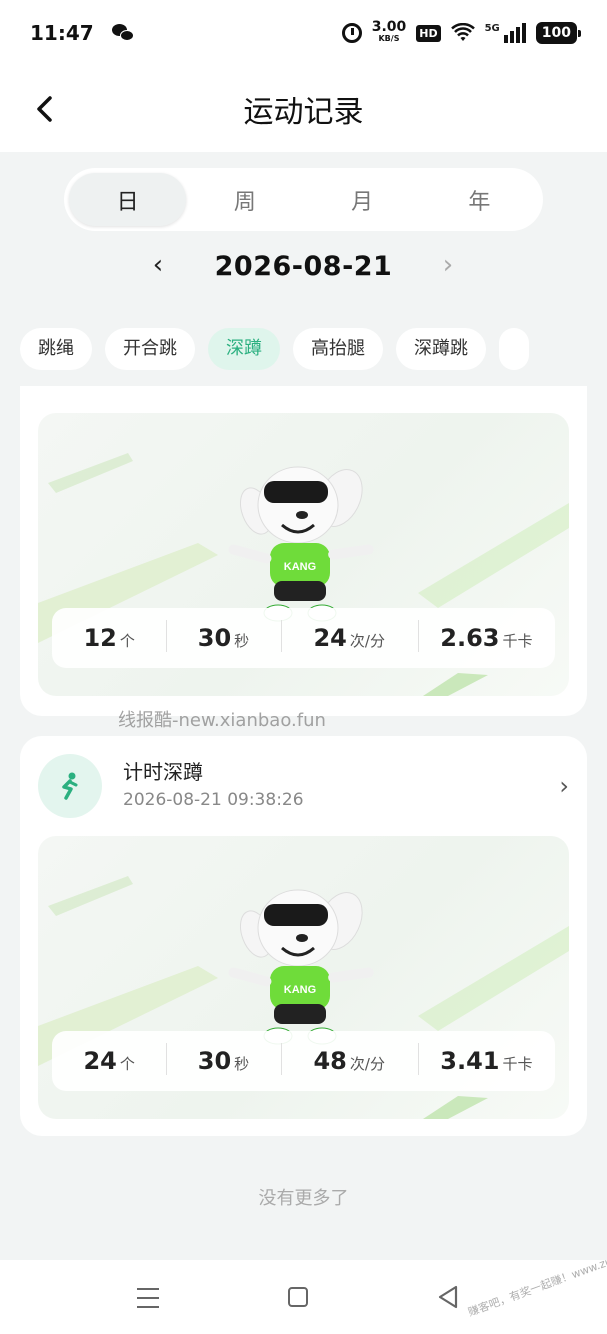 This screenshot has height=1334, width=607. I want to click on hd-icon: HD, so click(428, 33).